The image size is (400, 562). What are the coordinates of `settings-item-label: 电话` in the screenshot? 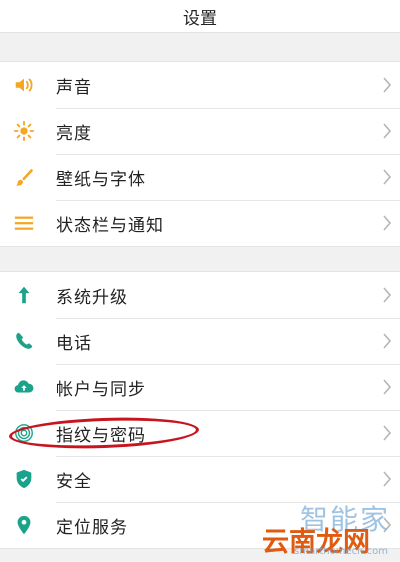 It's located at (74, 343).